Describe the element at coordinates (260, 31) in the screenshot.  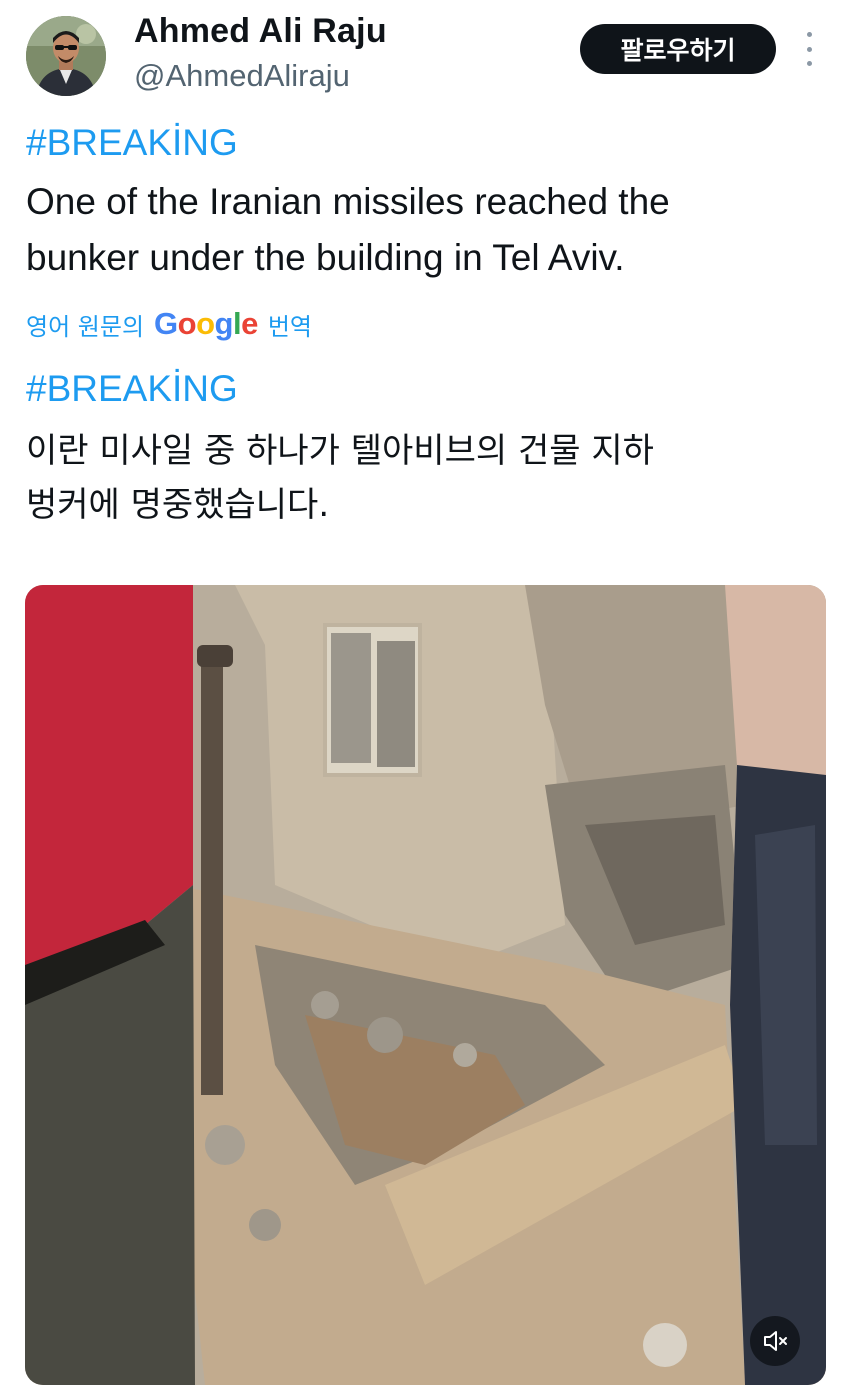
I see `author-display-name: Ahmed Ali Raju` at that location.